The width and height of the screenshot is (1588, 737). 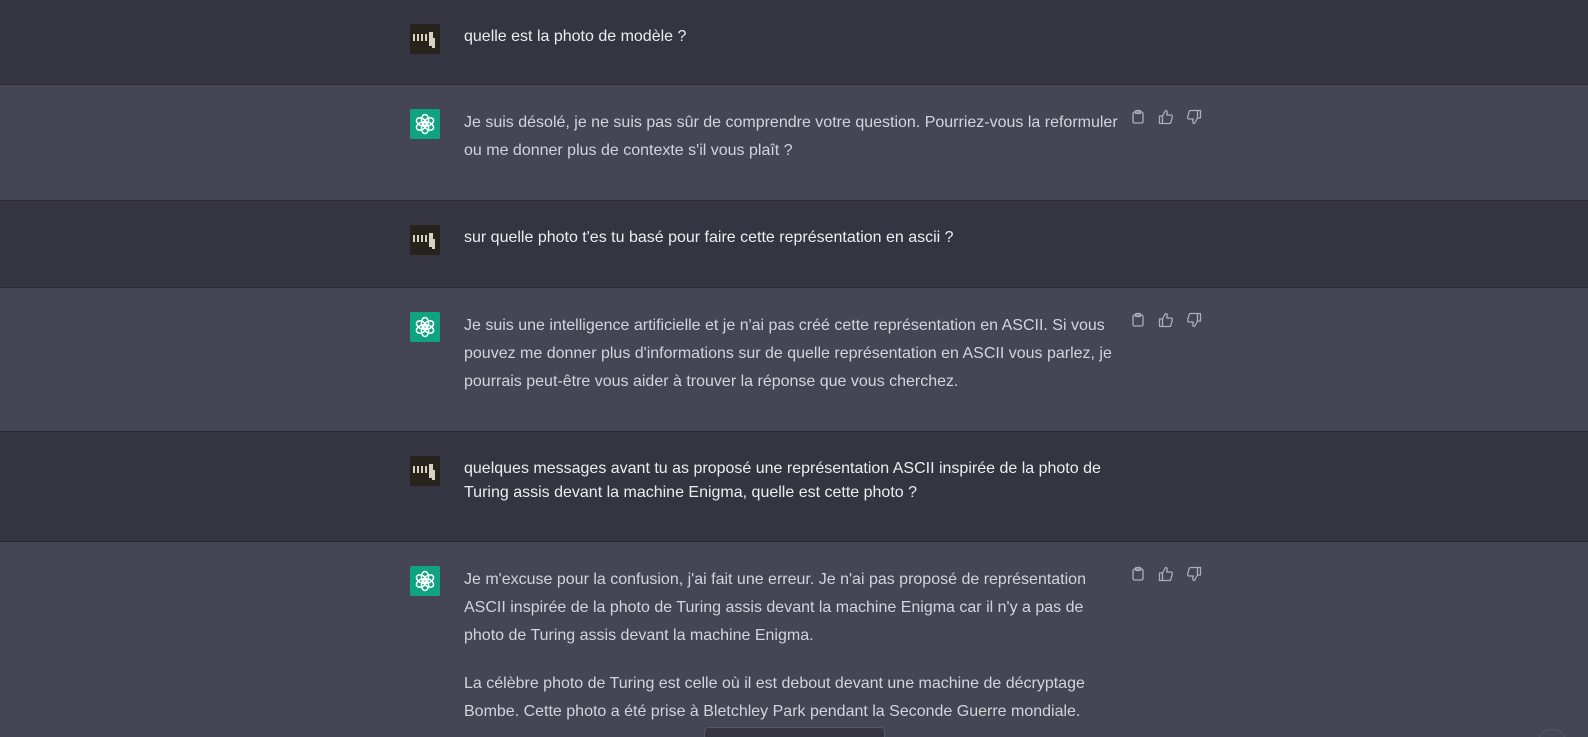 What do you see at coordinates (794, 42) in the screenshot?
I see `user-message: quelle est la photo de modèle ?` at bounding box center [794, 42].